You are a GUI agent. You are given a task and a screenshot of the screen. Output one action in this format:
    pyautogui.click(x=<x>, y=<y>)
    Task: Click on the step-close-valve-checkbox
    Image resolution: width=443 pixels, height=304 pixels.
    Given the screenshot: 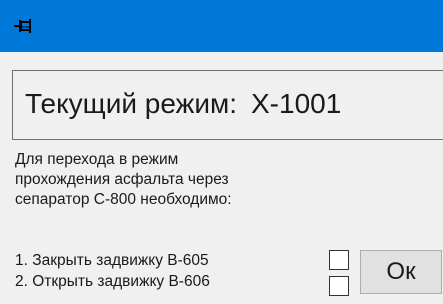 What is the action you would take?
    pyautogui.click(x=339, y=260)
    